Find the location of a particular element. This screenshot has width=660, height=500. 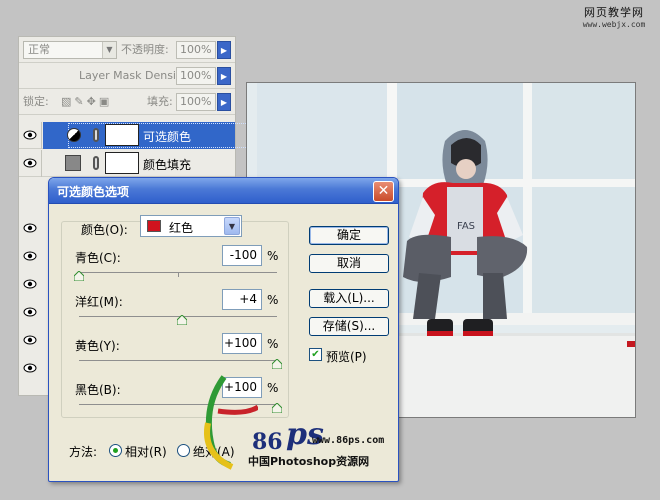

color-select-value: 红色 is located at coordinates (181, 228).